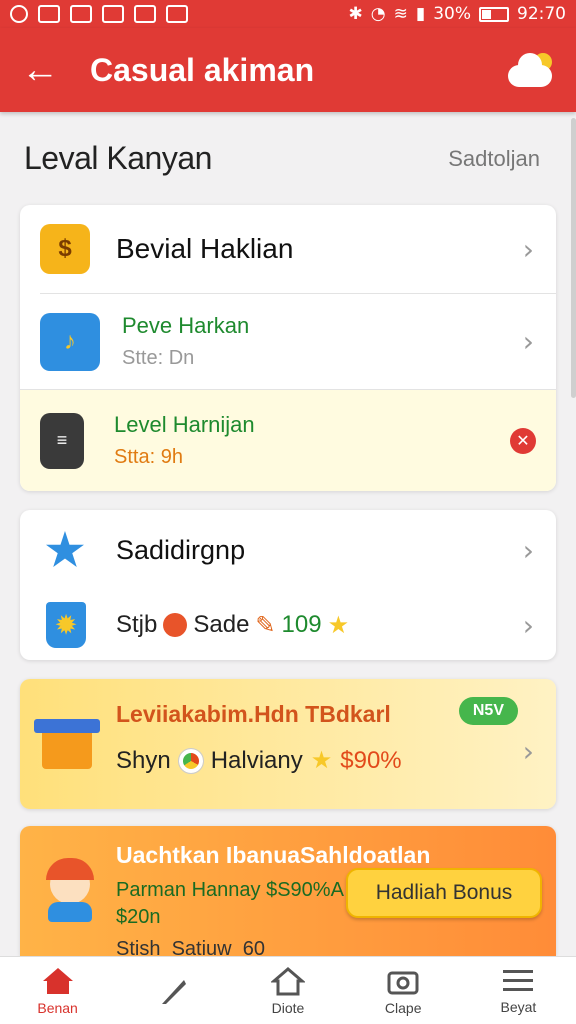 This screenshot has height=1024, width=576. What do you see at coordinates (265, 625) in the screenshot?
I see `pencil-icon: ✎` at bounding box center [265, 625].